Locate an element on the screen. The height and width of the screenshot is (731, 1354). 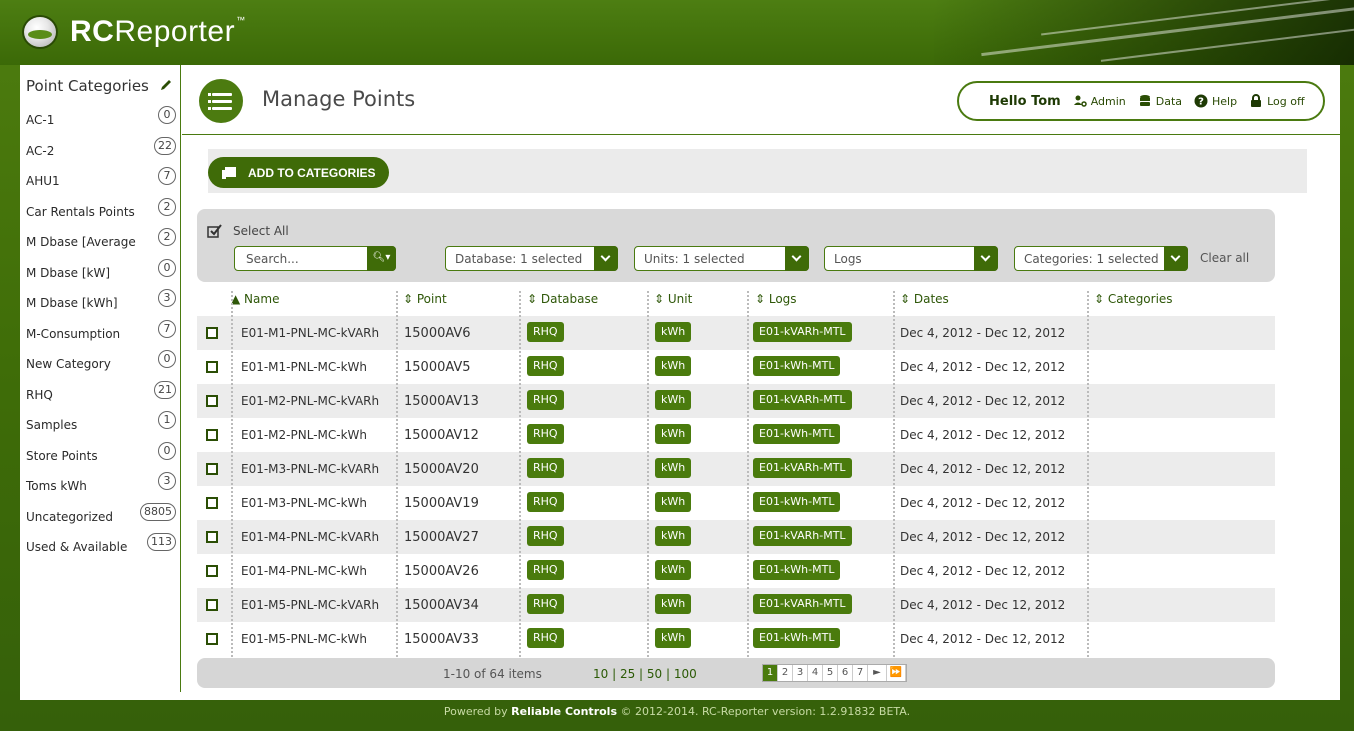
sidebar-item: Uncategorized 8805 is located at coordinates (101, 515).